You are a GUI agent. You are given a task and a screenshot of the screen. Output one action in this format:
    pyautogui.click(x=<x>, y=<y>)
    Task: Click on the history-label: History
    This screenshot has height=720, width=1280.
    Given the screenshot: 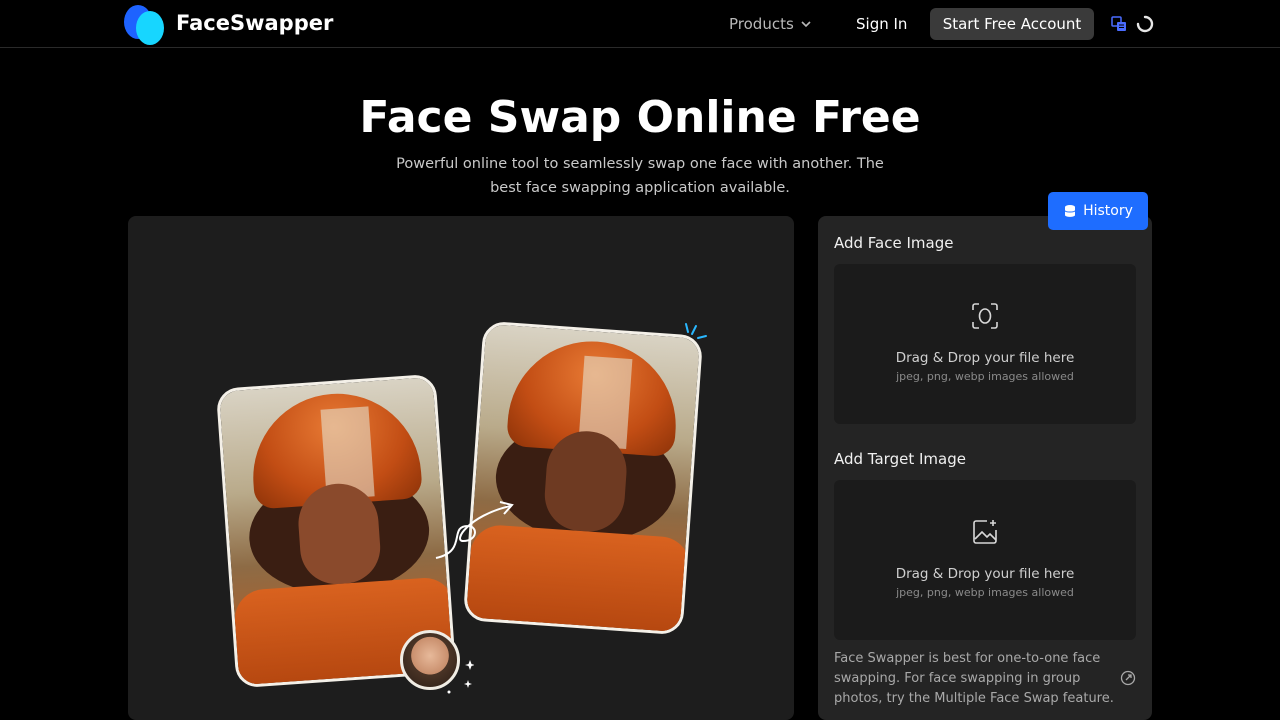 What is the action you would take?
    pyautogui.click(x=1108, y=211)
    